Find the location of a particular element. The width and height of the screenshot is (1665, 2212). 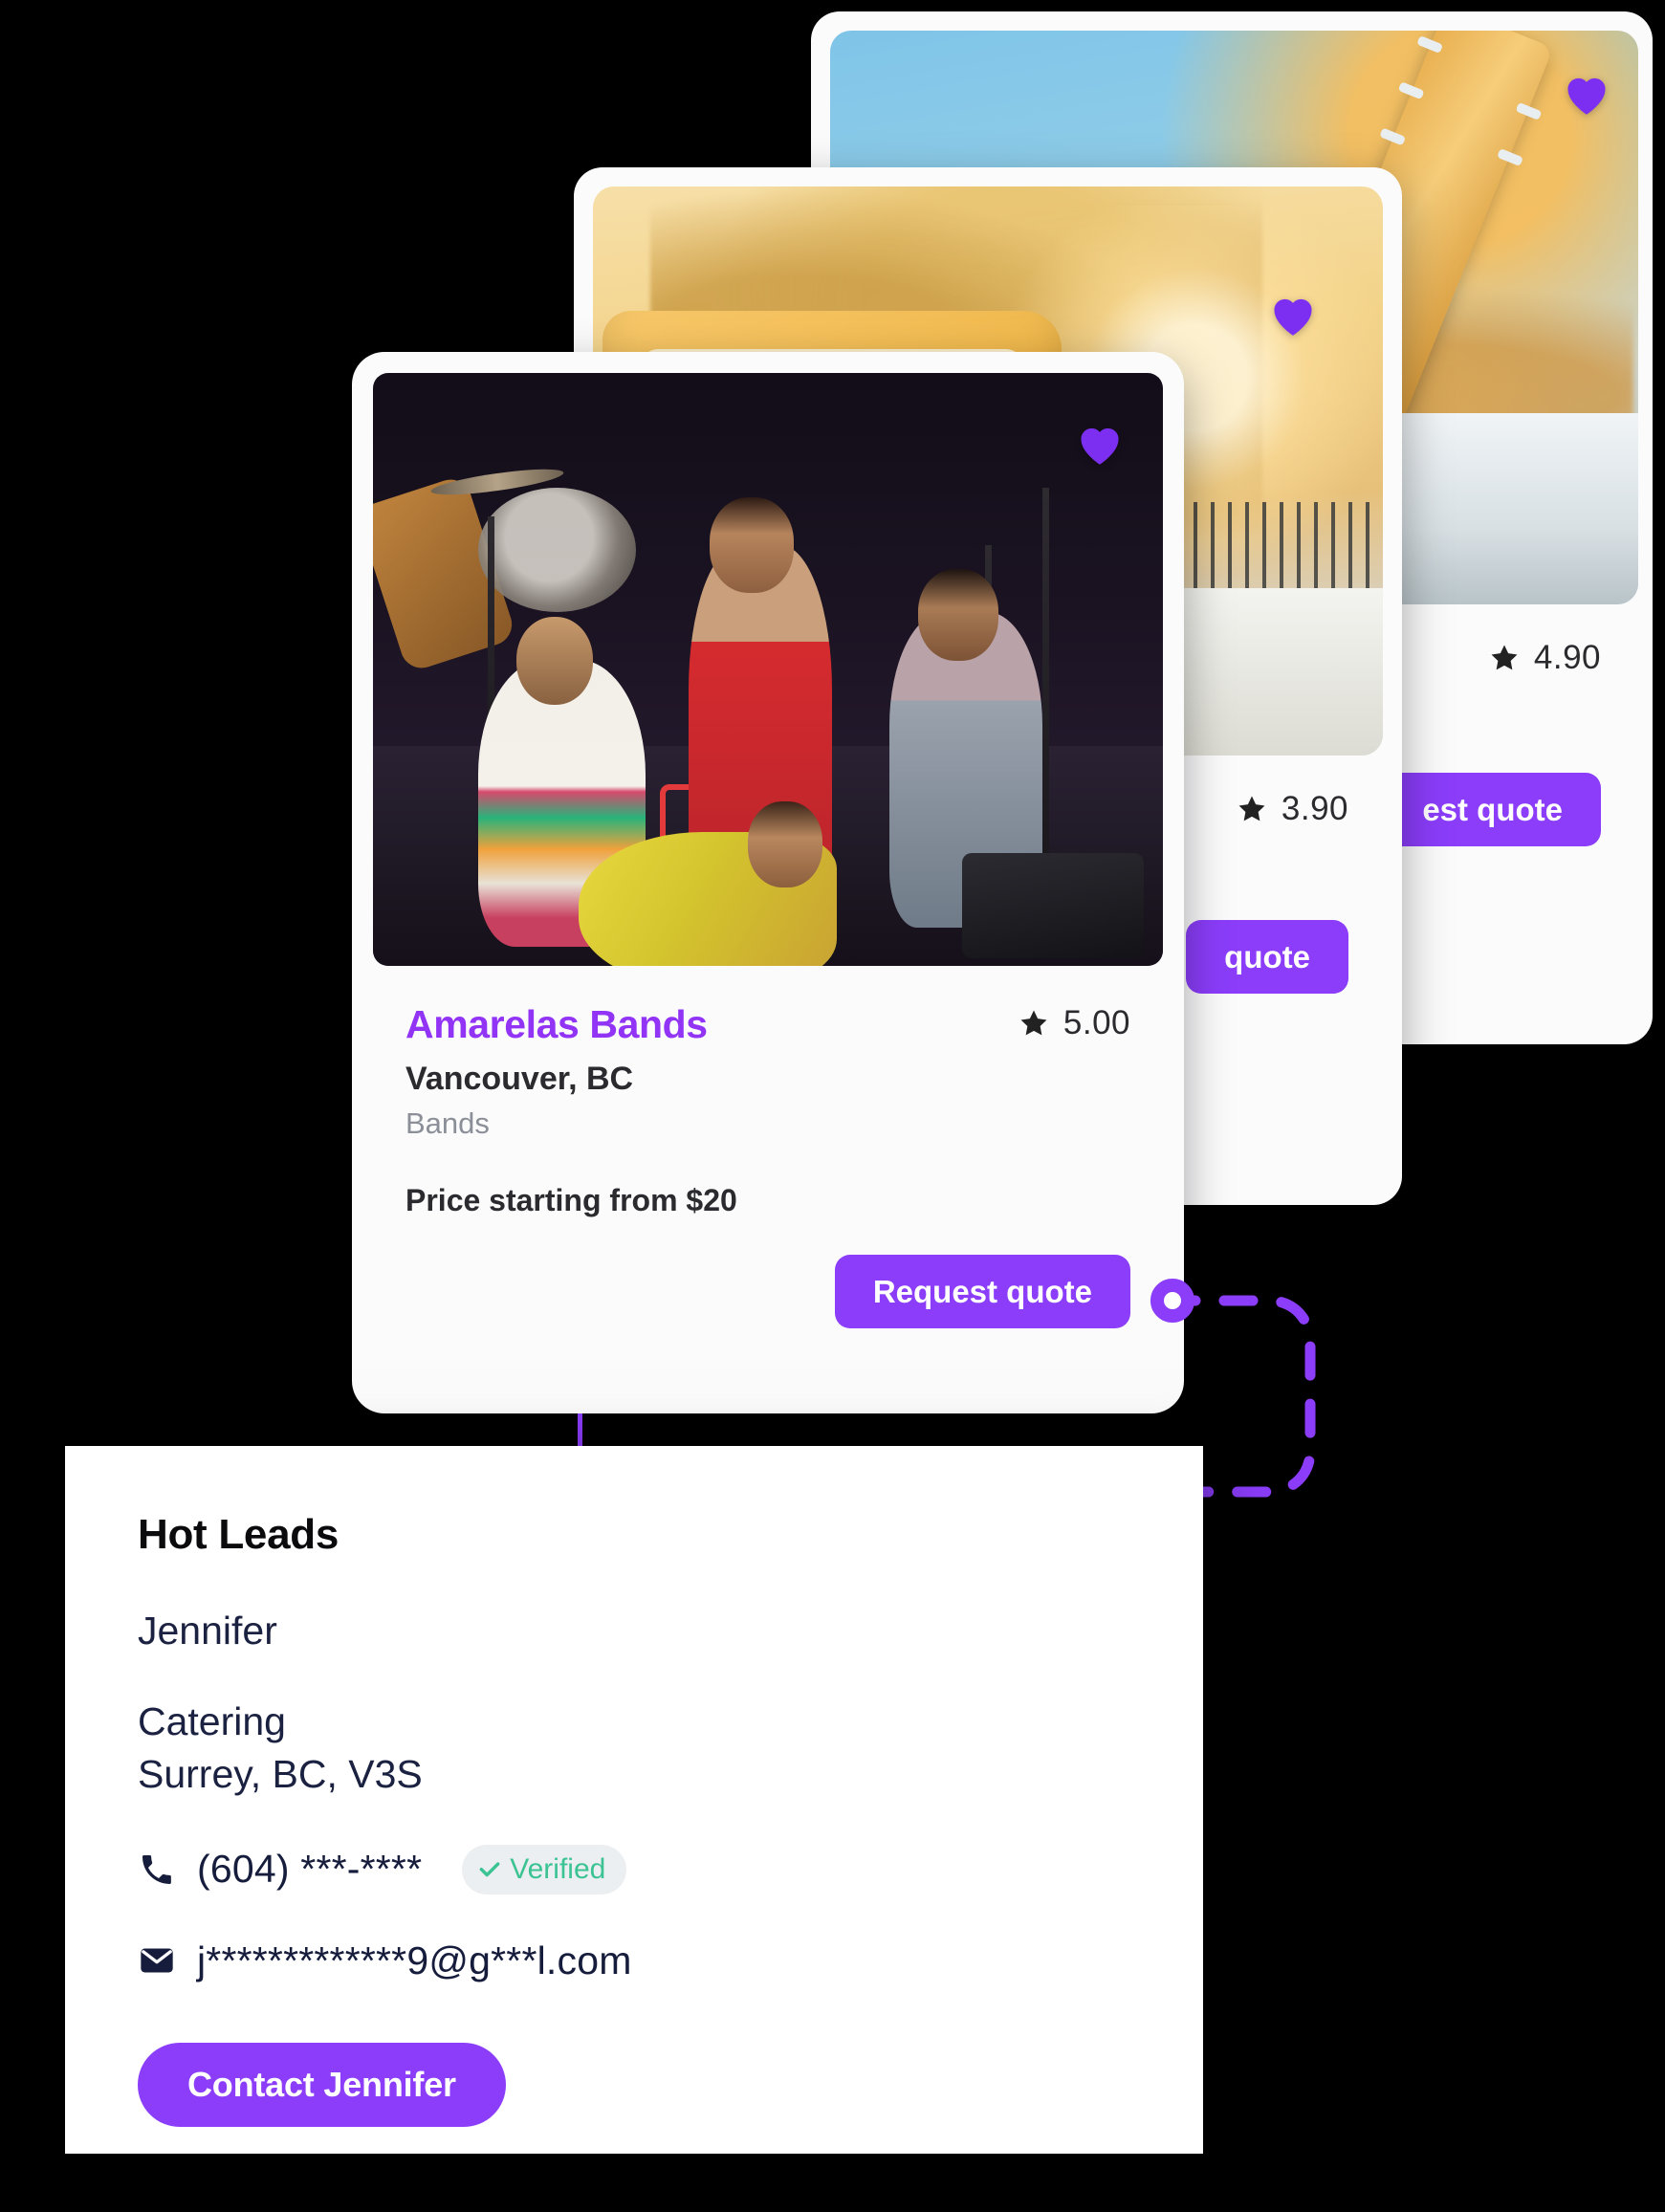

status-badge: Verified is located at coordinates (544, 1869).